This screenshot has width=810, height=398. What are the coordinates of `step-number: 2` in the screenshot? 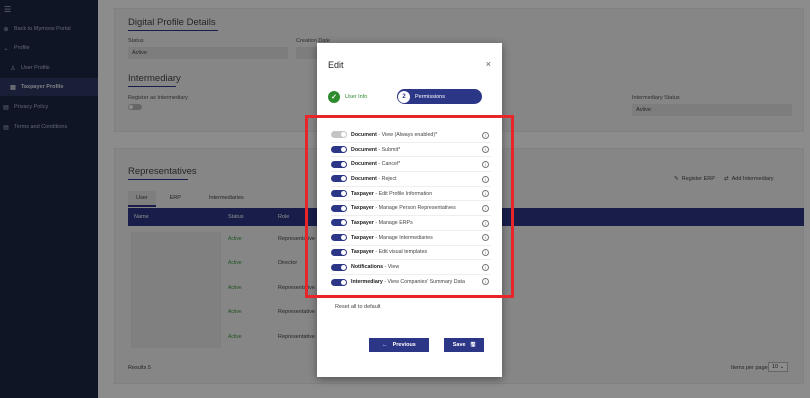 It's located at (404, 96).